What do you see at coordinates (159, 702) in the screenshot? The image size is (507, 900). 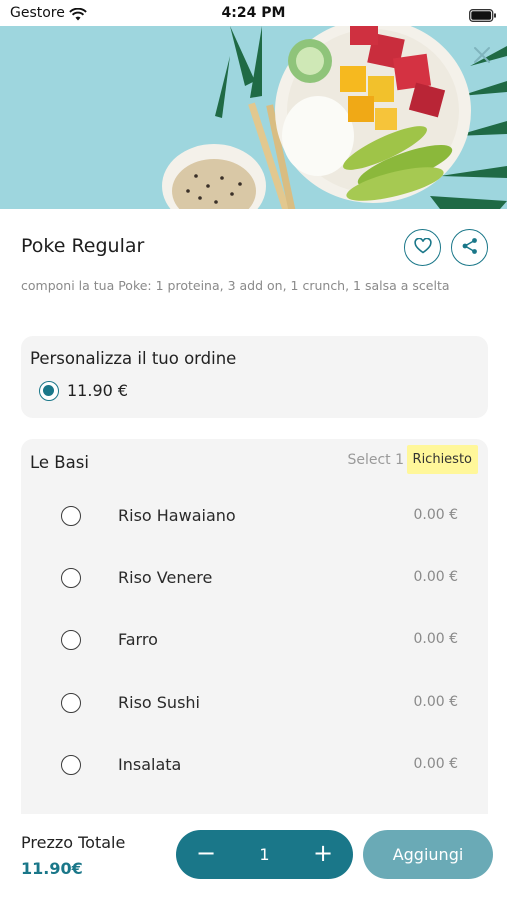 I see `option-name: Riso Sushi` at bounding box center [159, 702].